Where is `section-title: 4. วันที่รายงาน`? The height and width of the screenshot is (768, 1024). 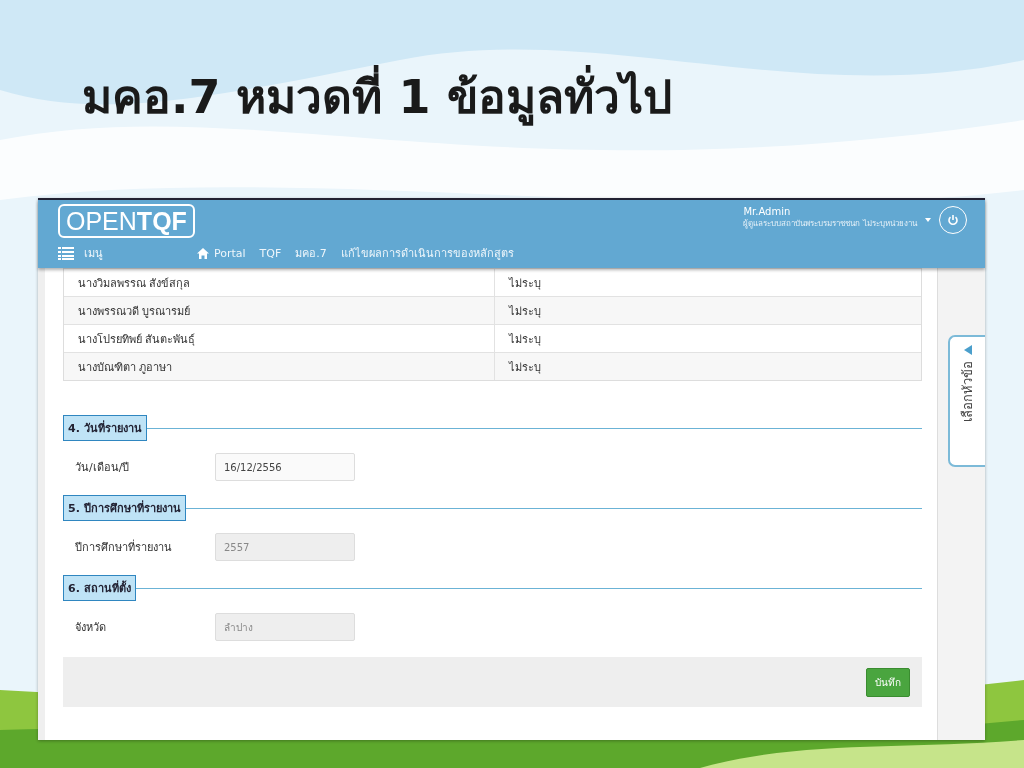
section-title: 4. วันที่รายงาน is located at coordinates (105, 428).